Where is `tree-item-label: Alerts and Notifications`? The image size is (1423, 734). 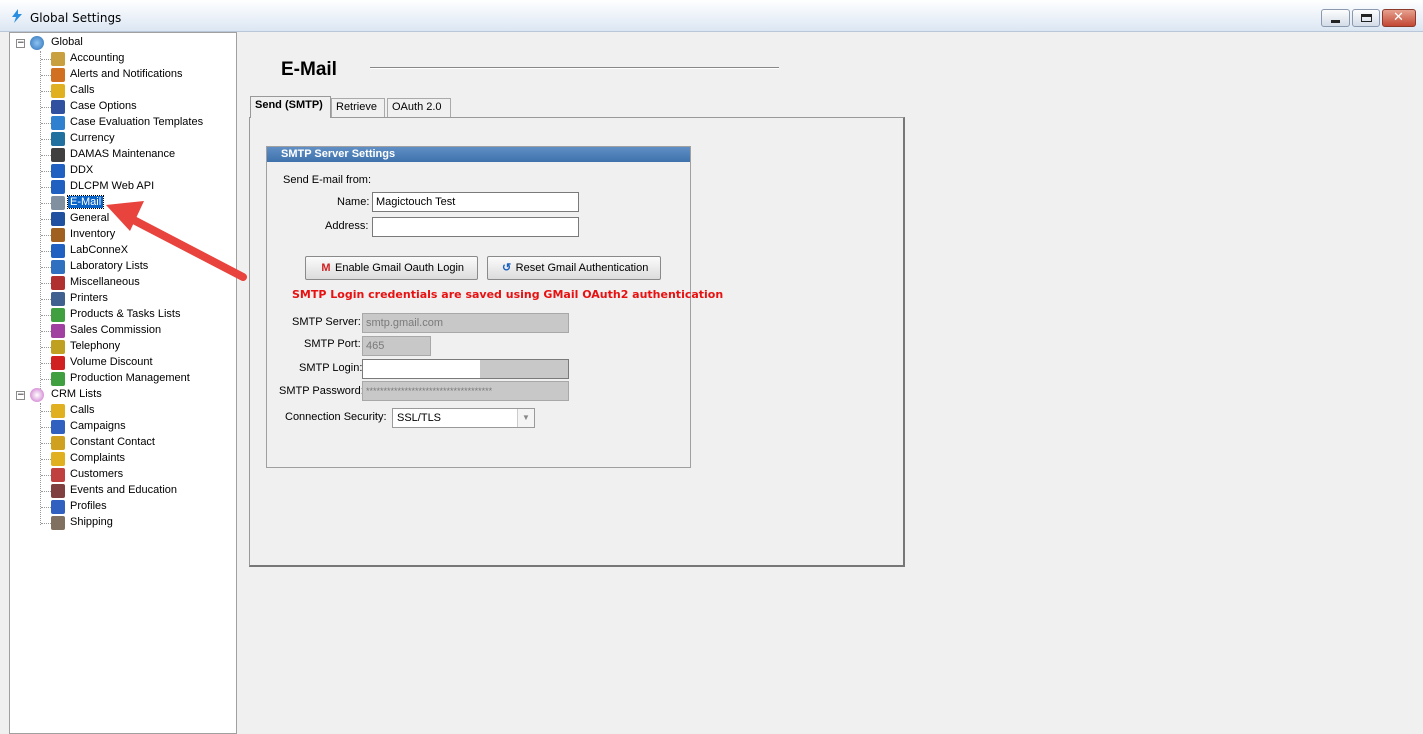
tree-item-label: Alerts and Notifications is located at coordinates (126, 74).